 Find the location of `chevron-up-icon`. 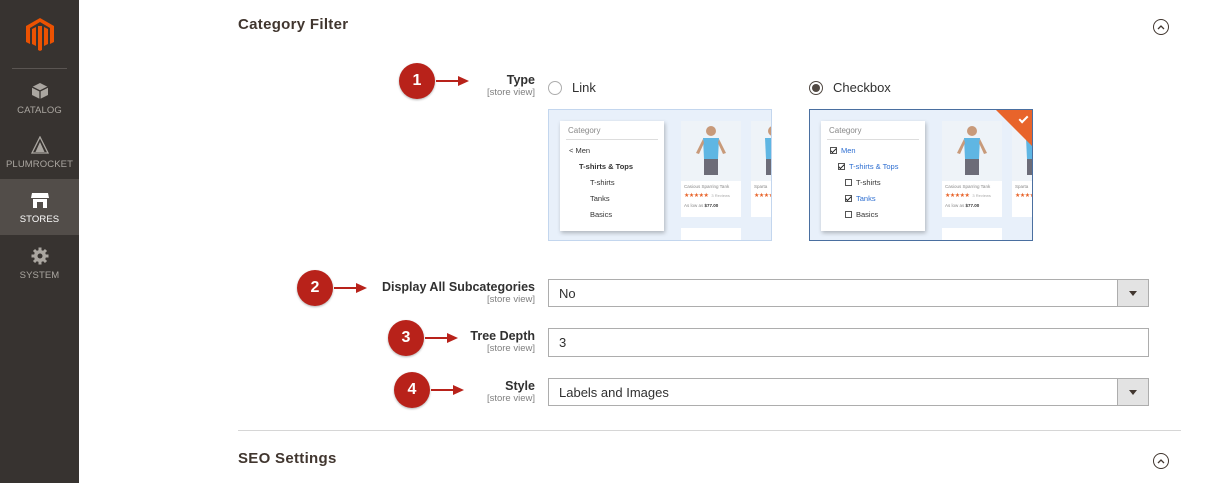

chevron-up-icon is located at coordinates (1161, 461).